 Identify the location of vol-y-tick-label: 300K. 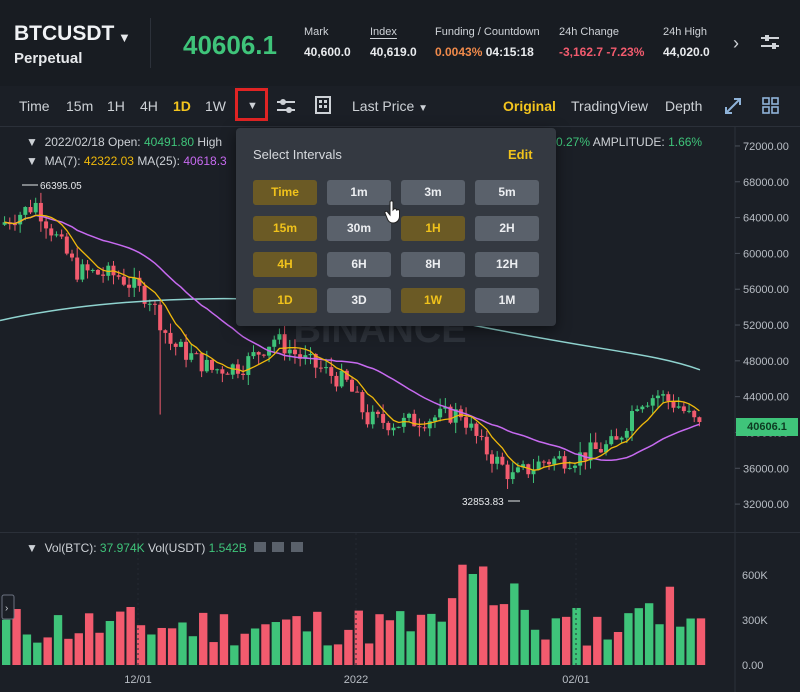
(755, 621).